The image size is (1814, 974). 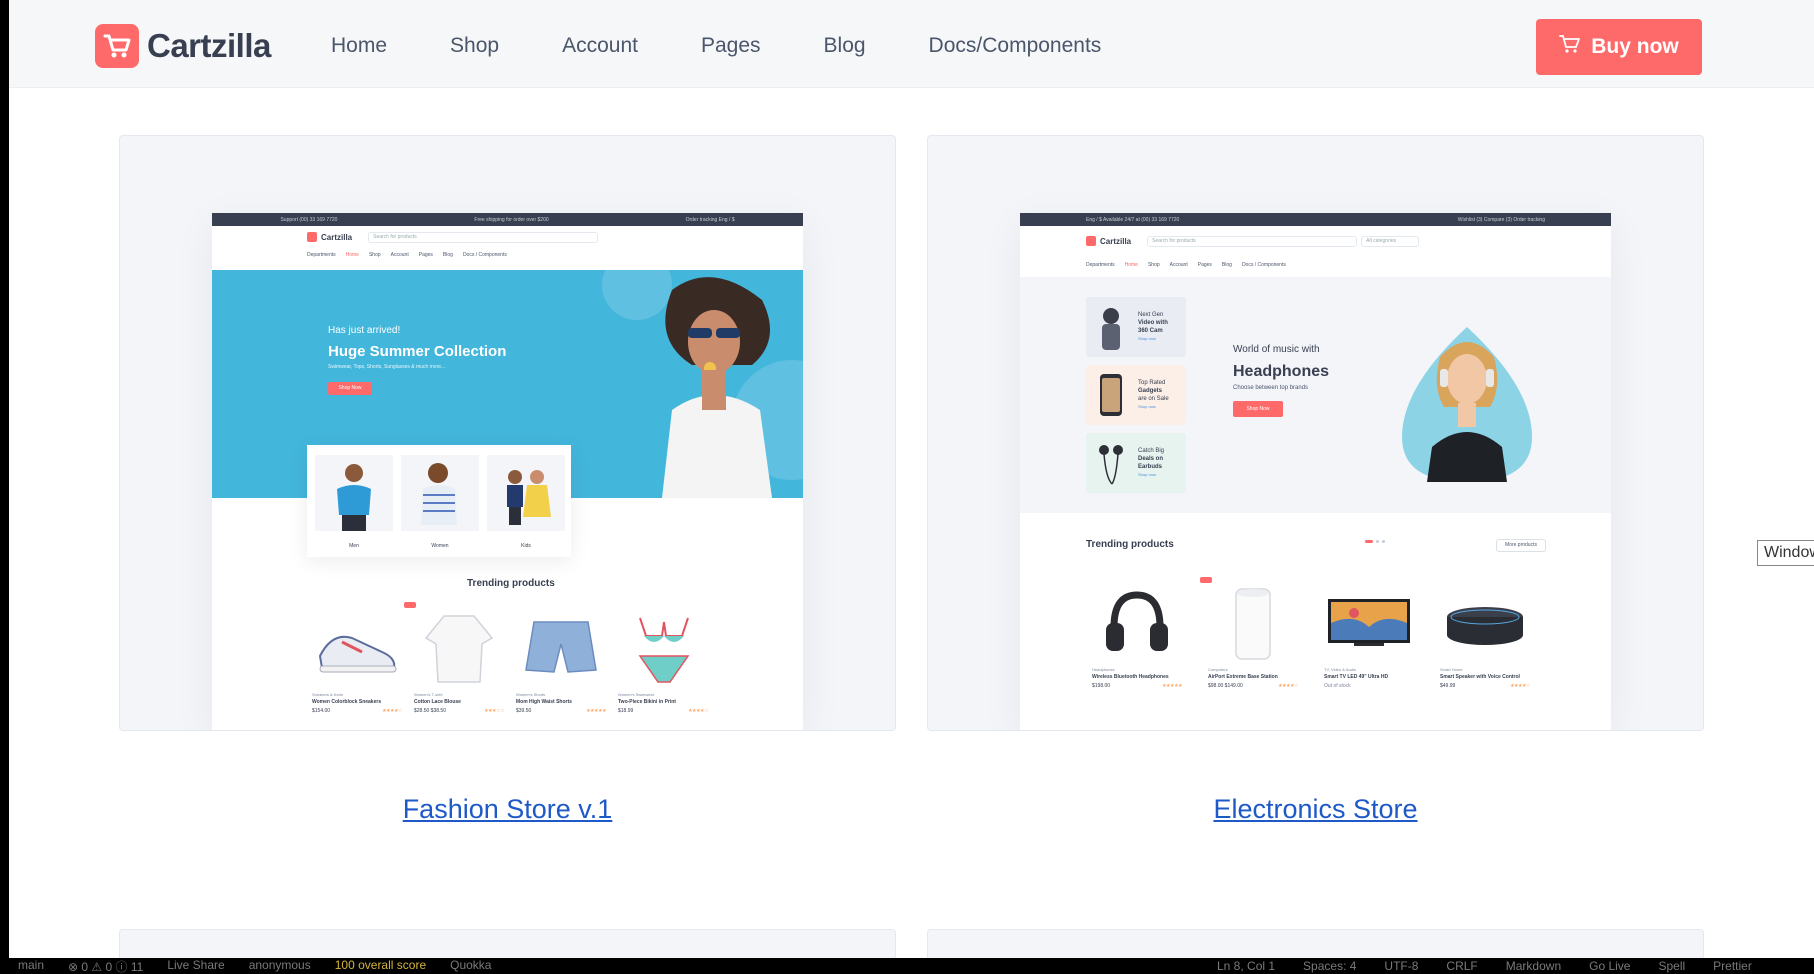 I want to click on status-quokka: Quokka, so click(x=470, y=966).